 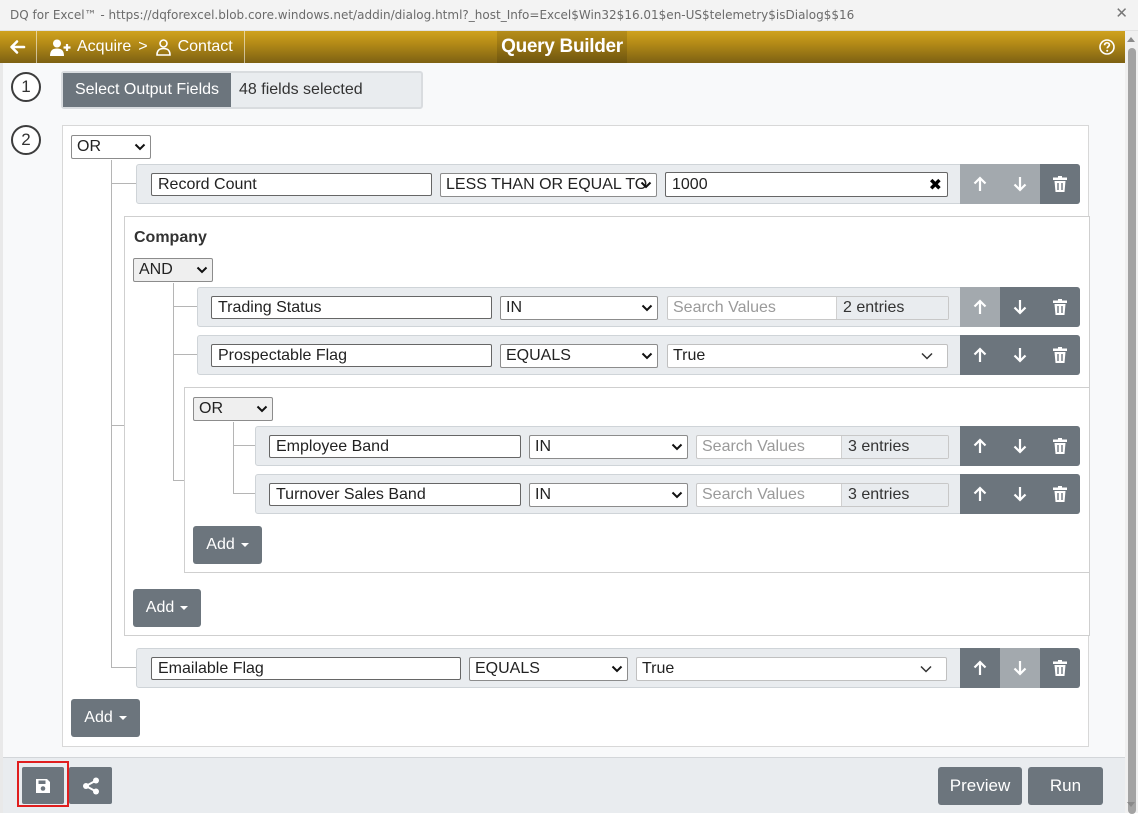 What do you see at coordinates (1107, 49) in the screenshot?
I see `help-button` at bounding box center [1107, 49].